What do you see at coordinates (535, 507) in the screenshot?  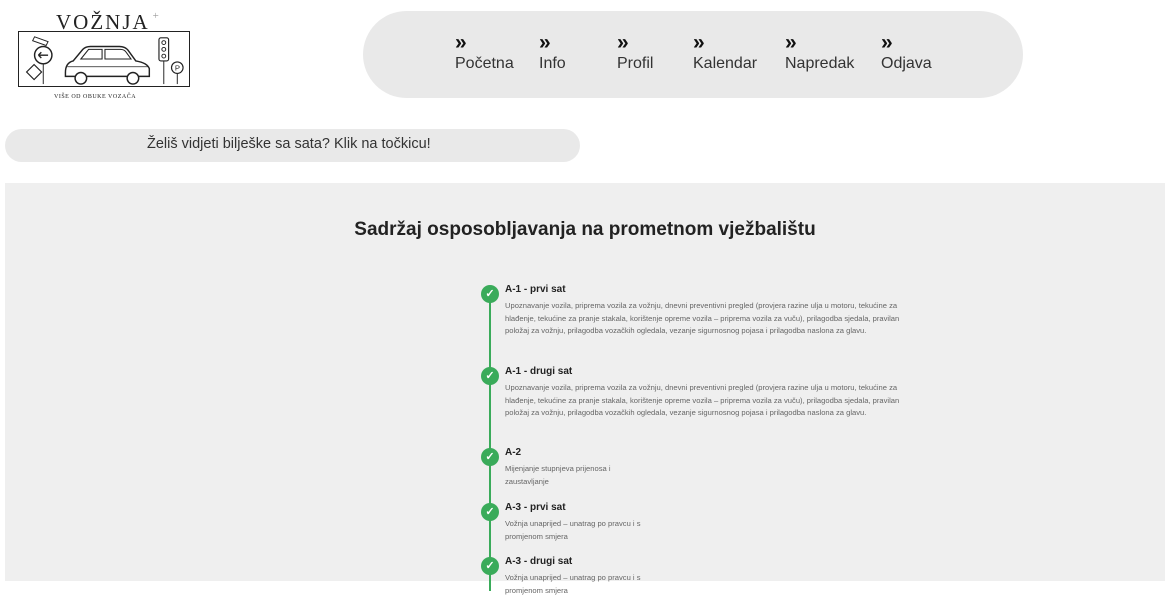 I see `timeline-item-title: A-3 - prvi sat` at bounding box center [535, 507].